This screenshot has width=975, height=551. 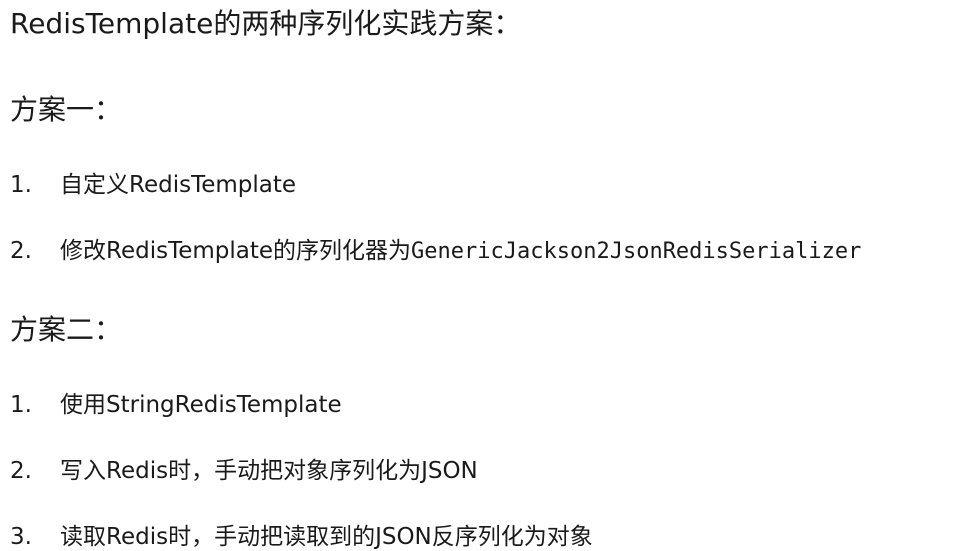 I want to click on item-text: 使用StringRedisTemplate, so click(x=201, y=405).